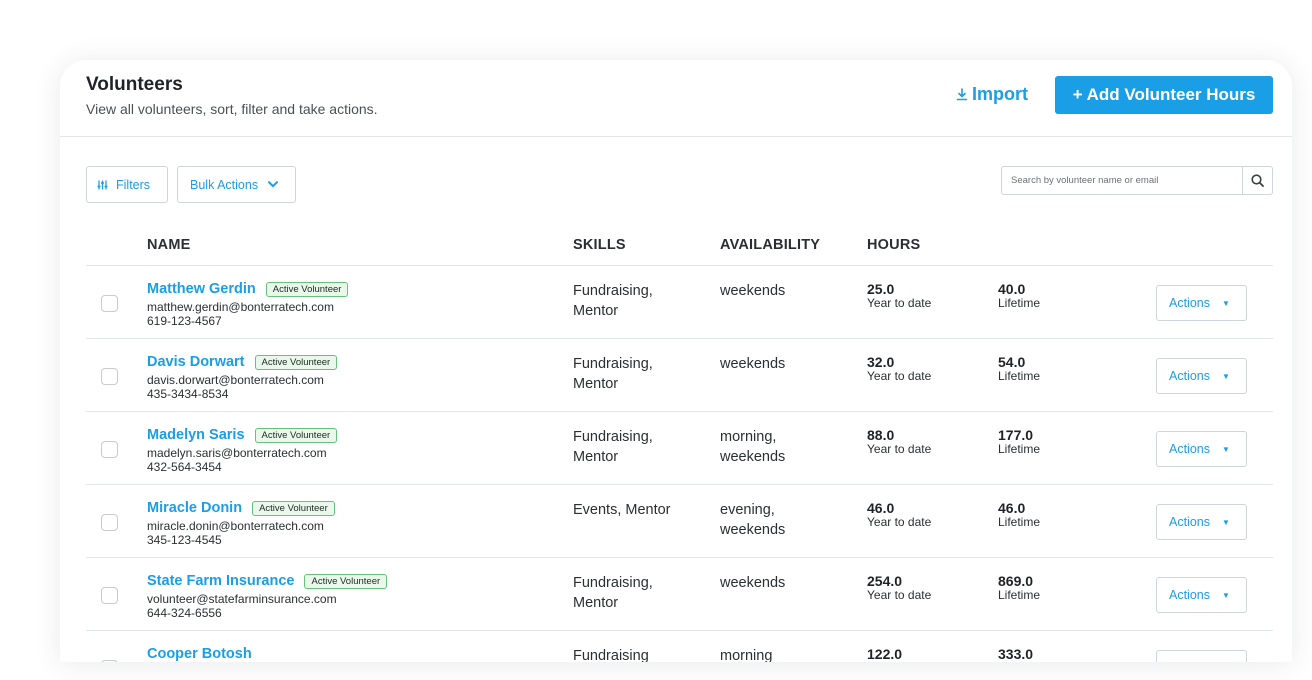 This screenshot has width=1312, height=680. What do you see at coordinates (881, 435) in the screenshot?
I see `hours-ytd-value: 88.0` at bounding box center [881, 435].